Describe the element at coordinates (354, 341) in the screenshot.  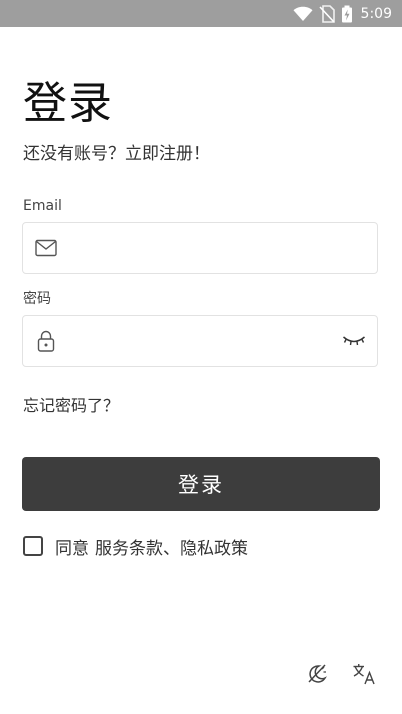
I see `eye-closed-icon` at that location.